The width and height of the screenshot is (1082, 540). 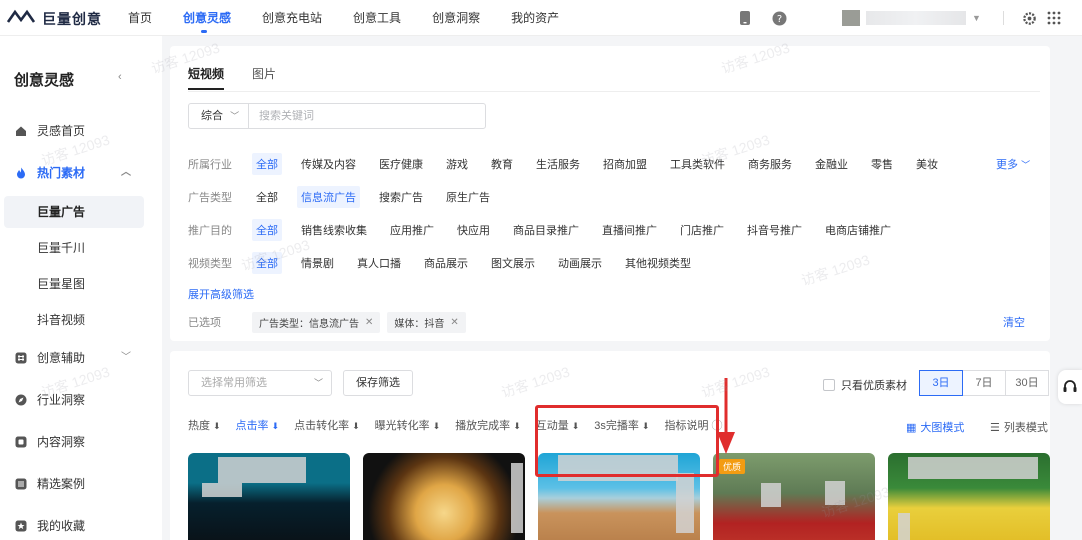 What do you see at coordinates (74, 212) in the screenshot?
I see `sidebar-sub-ocean-ads: 巨量广告` at bounding box center [74, 212].